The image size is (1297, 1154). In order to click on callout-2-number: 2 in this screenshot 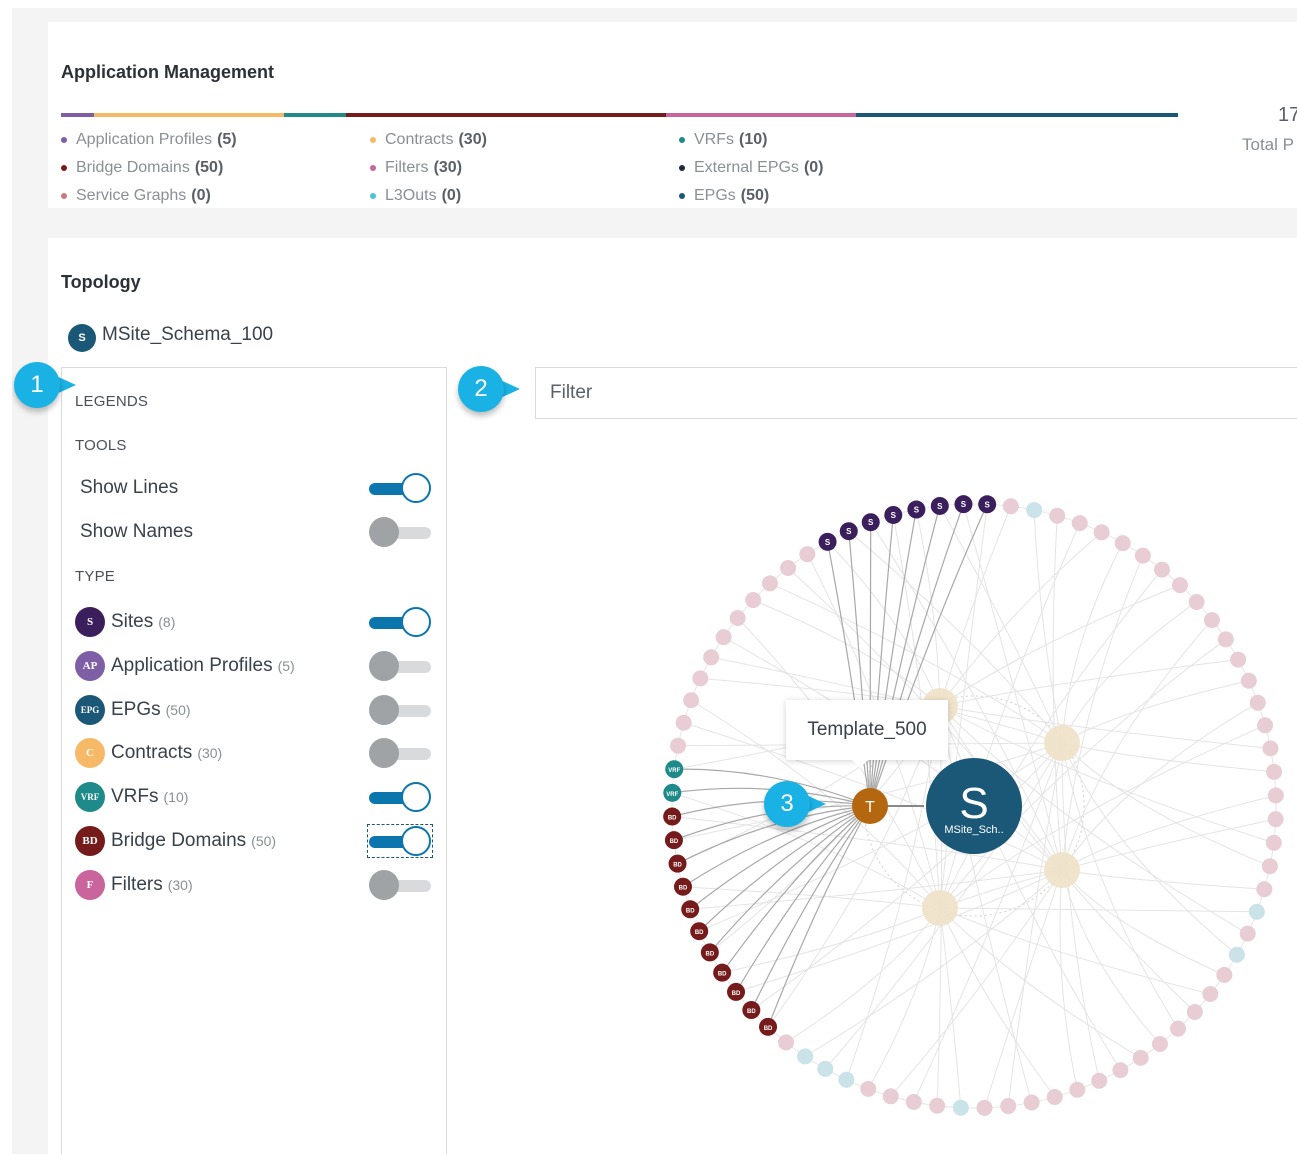, I will do `click(481, 389)`.